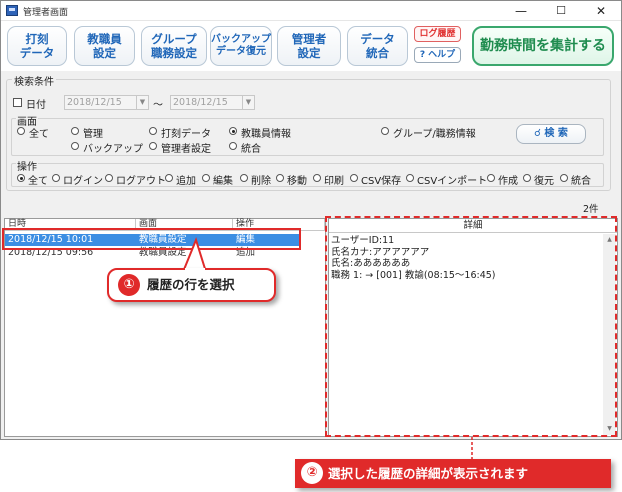 Image resolution: width=622 pixels, height=492 pixels. I want to click on punch-data-button: 打刻 データ, so click(37, 46).